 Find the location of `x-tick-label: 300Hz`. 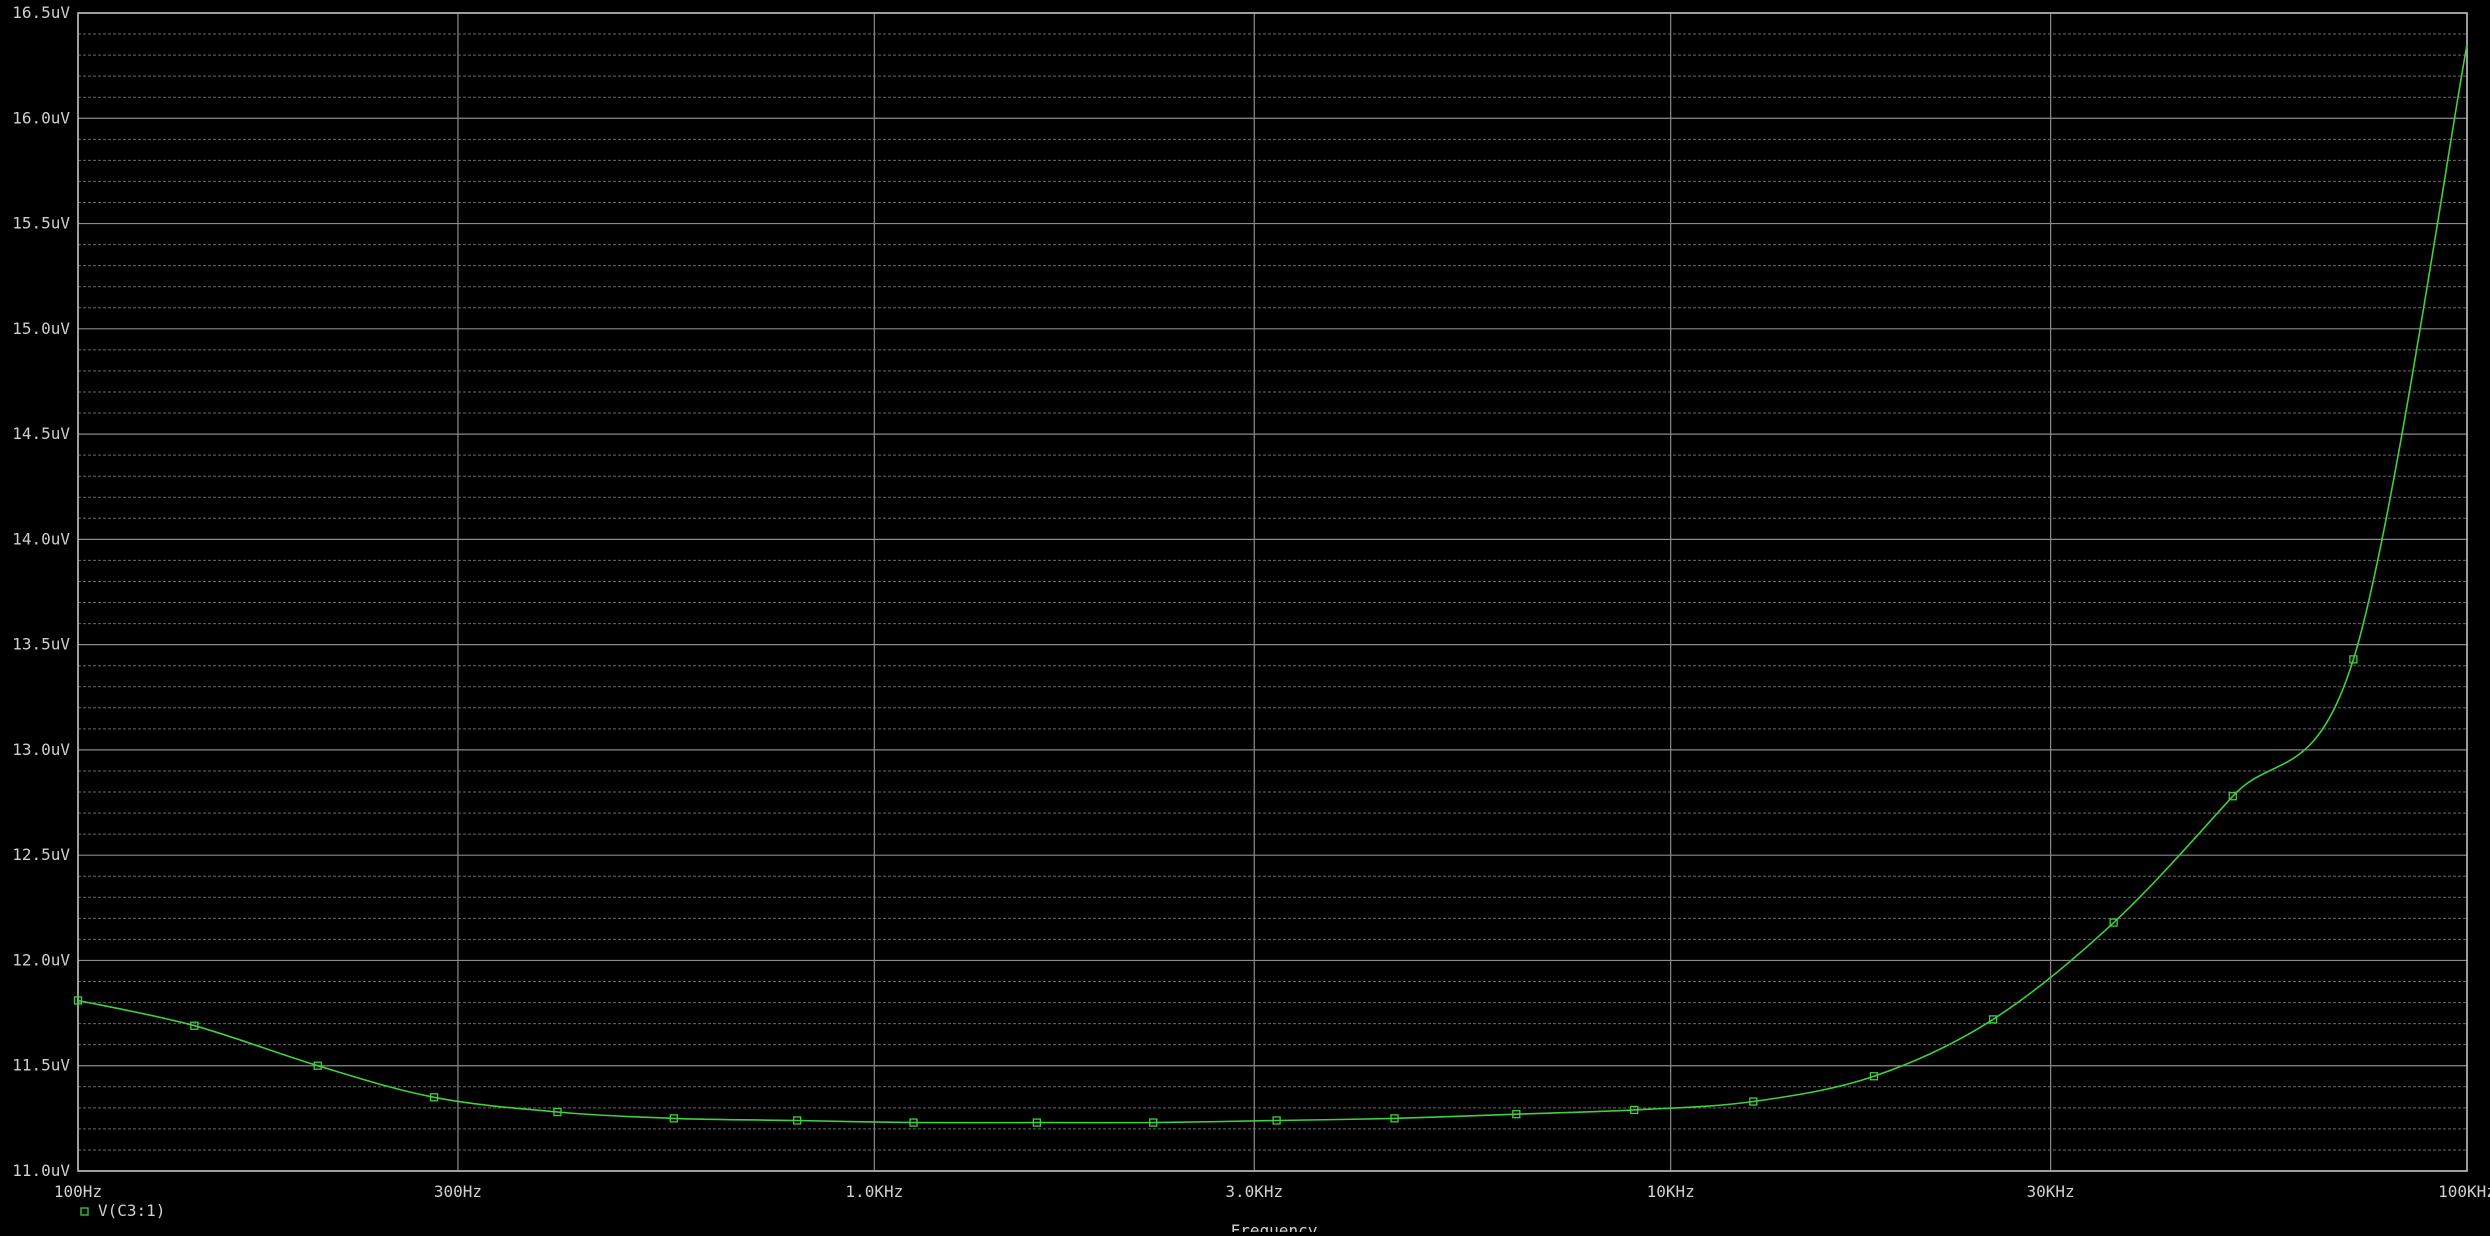

x-tick-label: 300Hz is located at coordinates (458, 1191).